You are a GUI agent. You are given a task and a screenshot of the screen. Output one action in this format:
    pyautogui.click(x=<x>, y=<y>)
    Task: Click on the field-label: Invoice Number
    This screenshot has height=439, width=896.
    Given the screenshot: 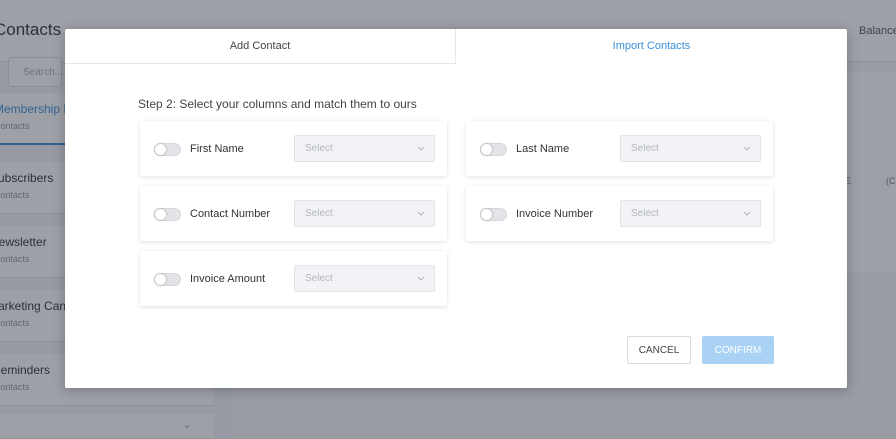 What is the action you would take?
    pyautogui.click(x=555, y=214)
    